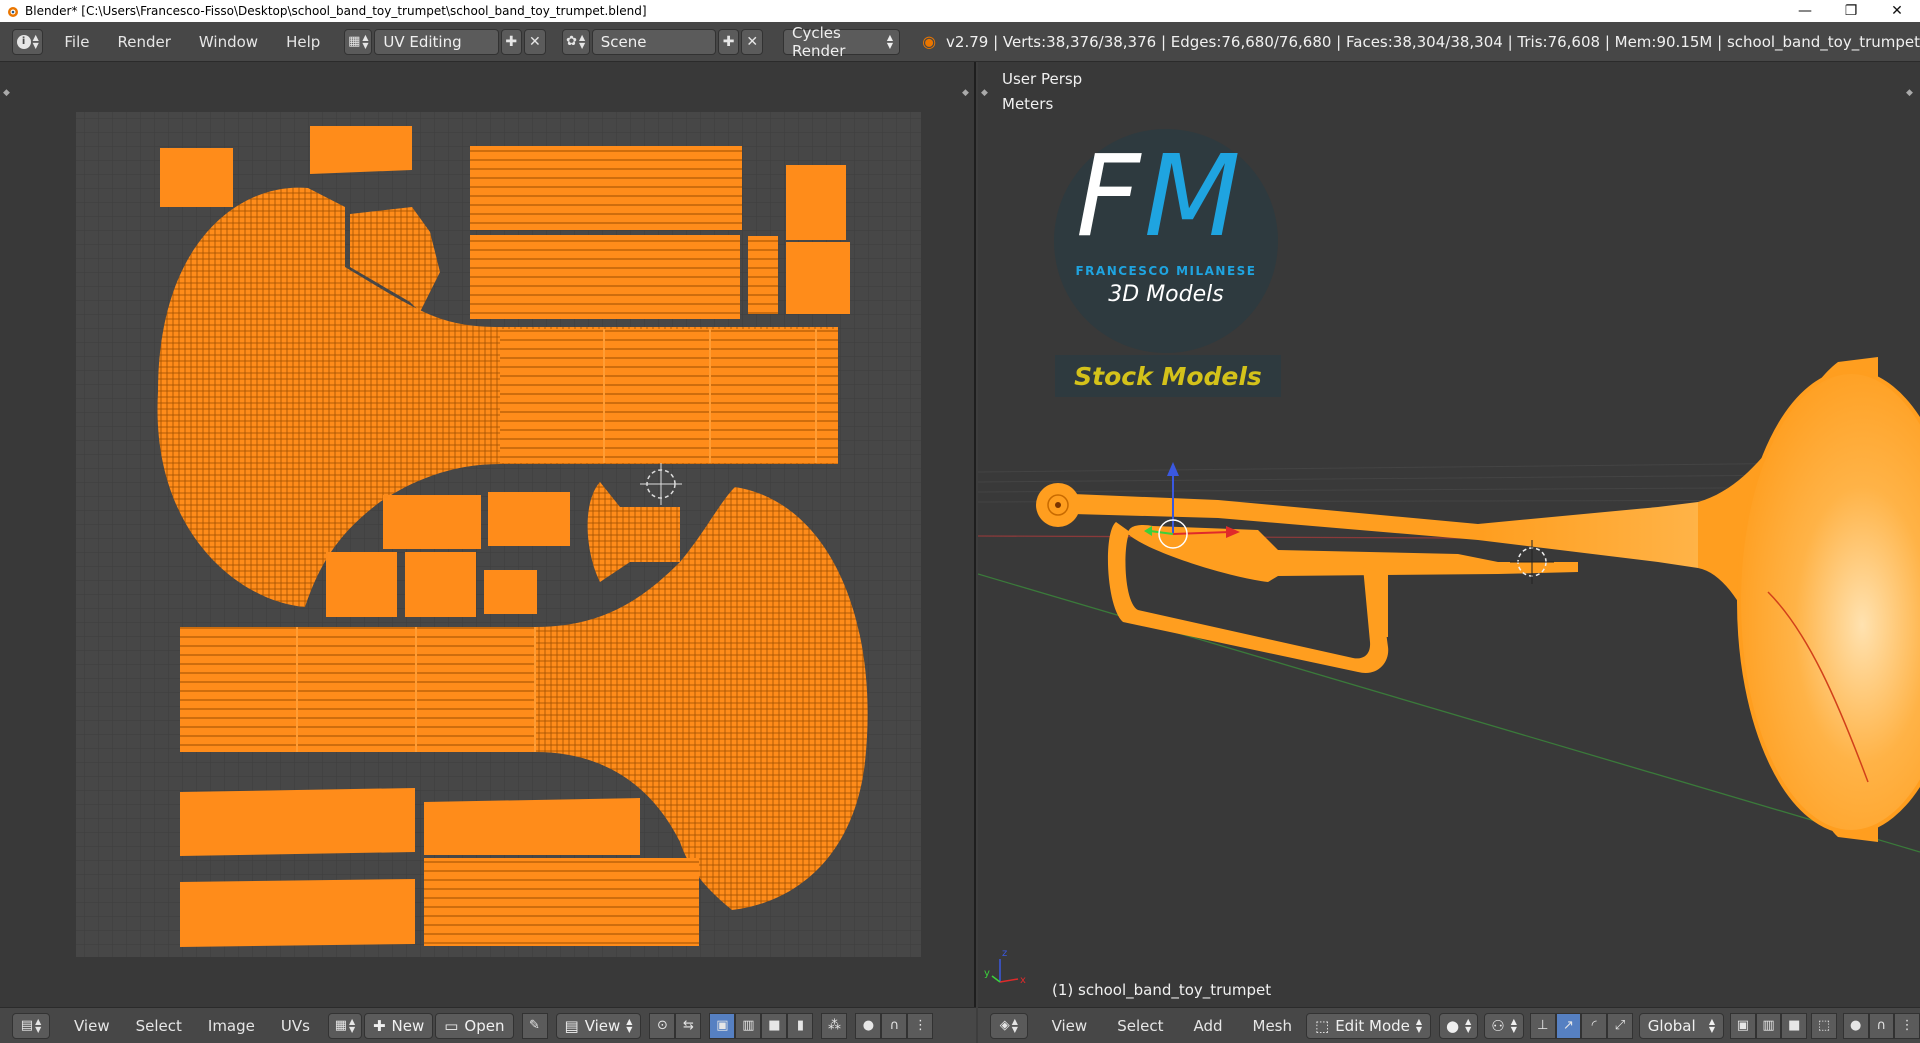  I want to click on manipulator-icon: ⊥, so click(1543, 1025).